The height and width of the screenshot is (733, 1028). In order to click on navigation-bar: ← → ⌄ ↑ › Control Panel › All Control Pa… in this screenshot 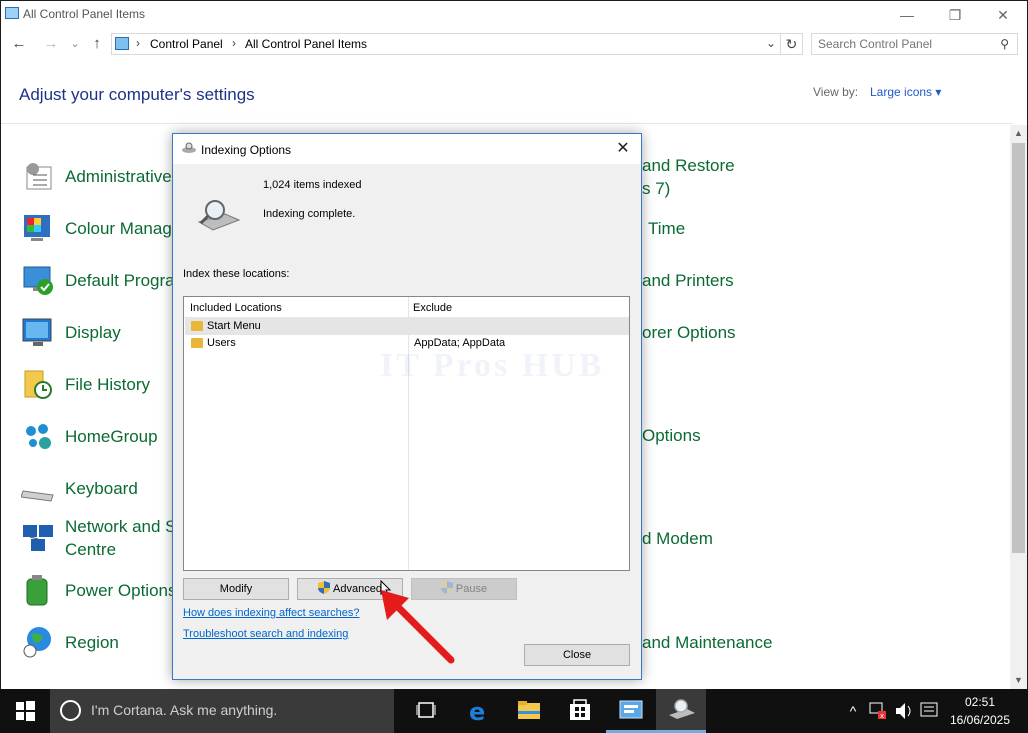, I will do `click(514, 44)`.